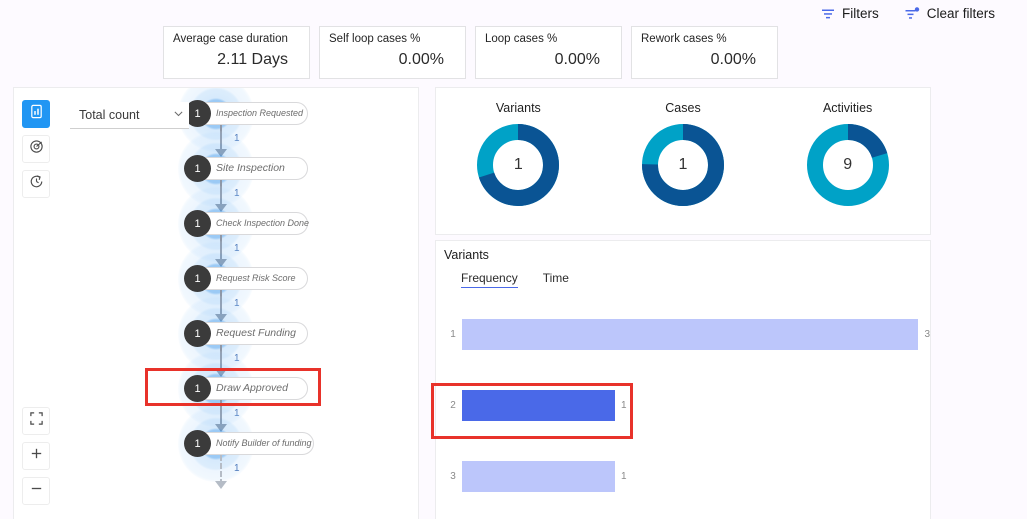 Image resolution: width=1027 pixels, height=519 pixels. I want to click on zoom-in-button, so click(36, 456).